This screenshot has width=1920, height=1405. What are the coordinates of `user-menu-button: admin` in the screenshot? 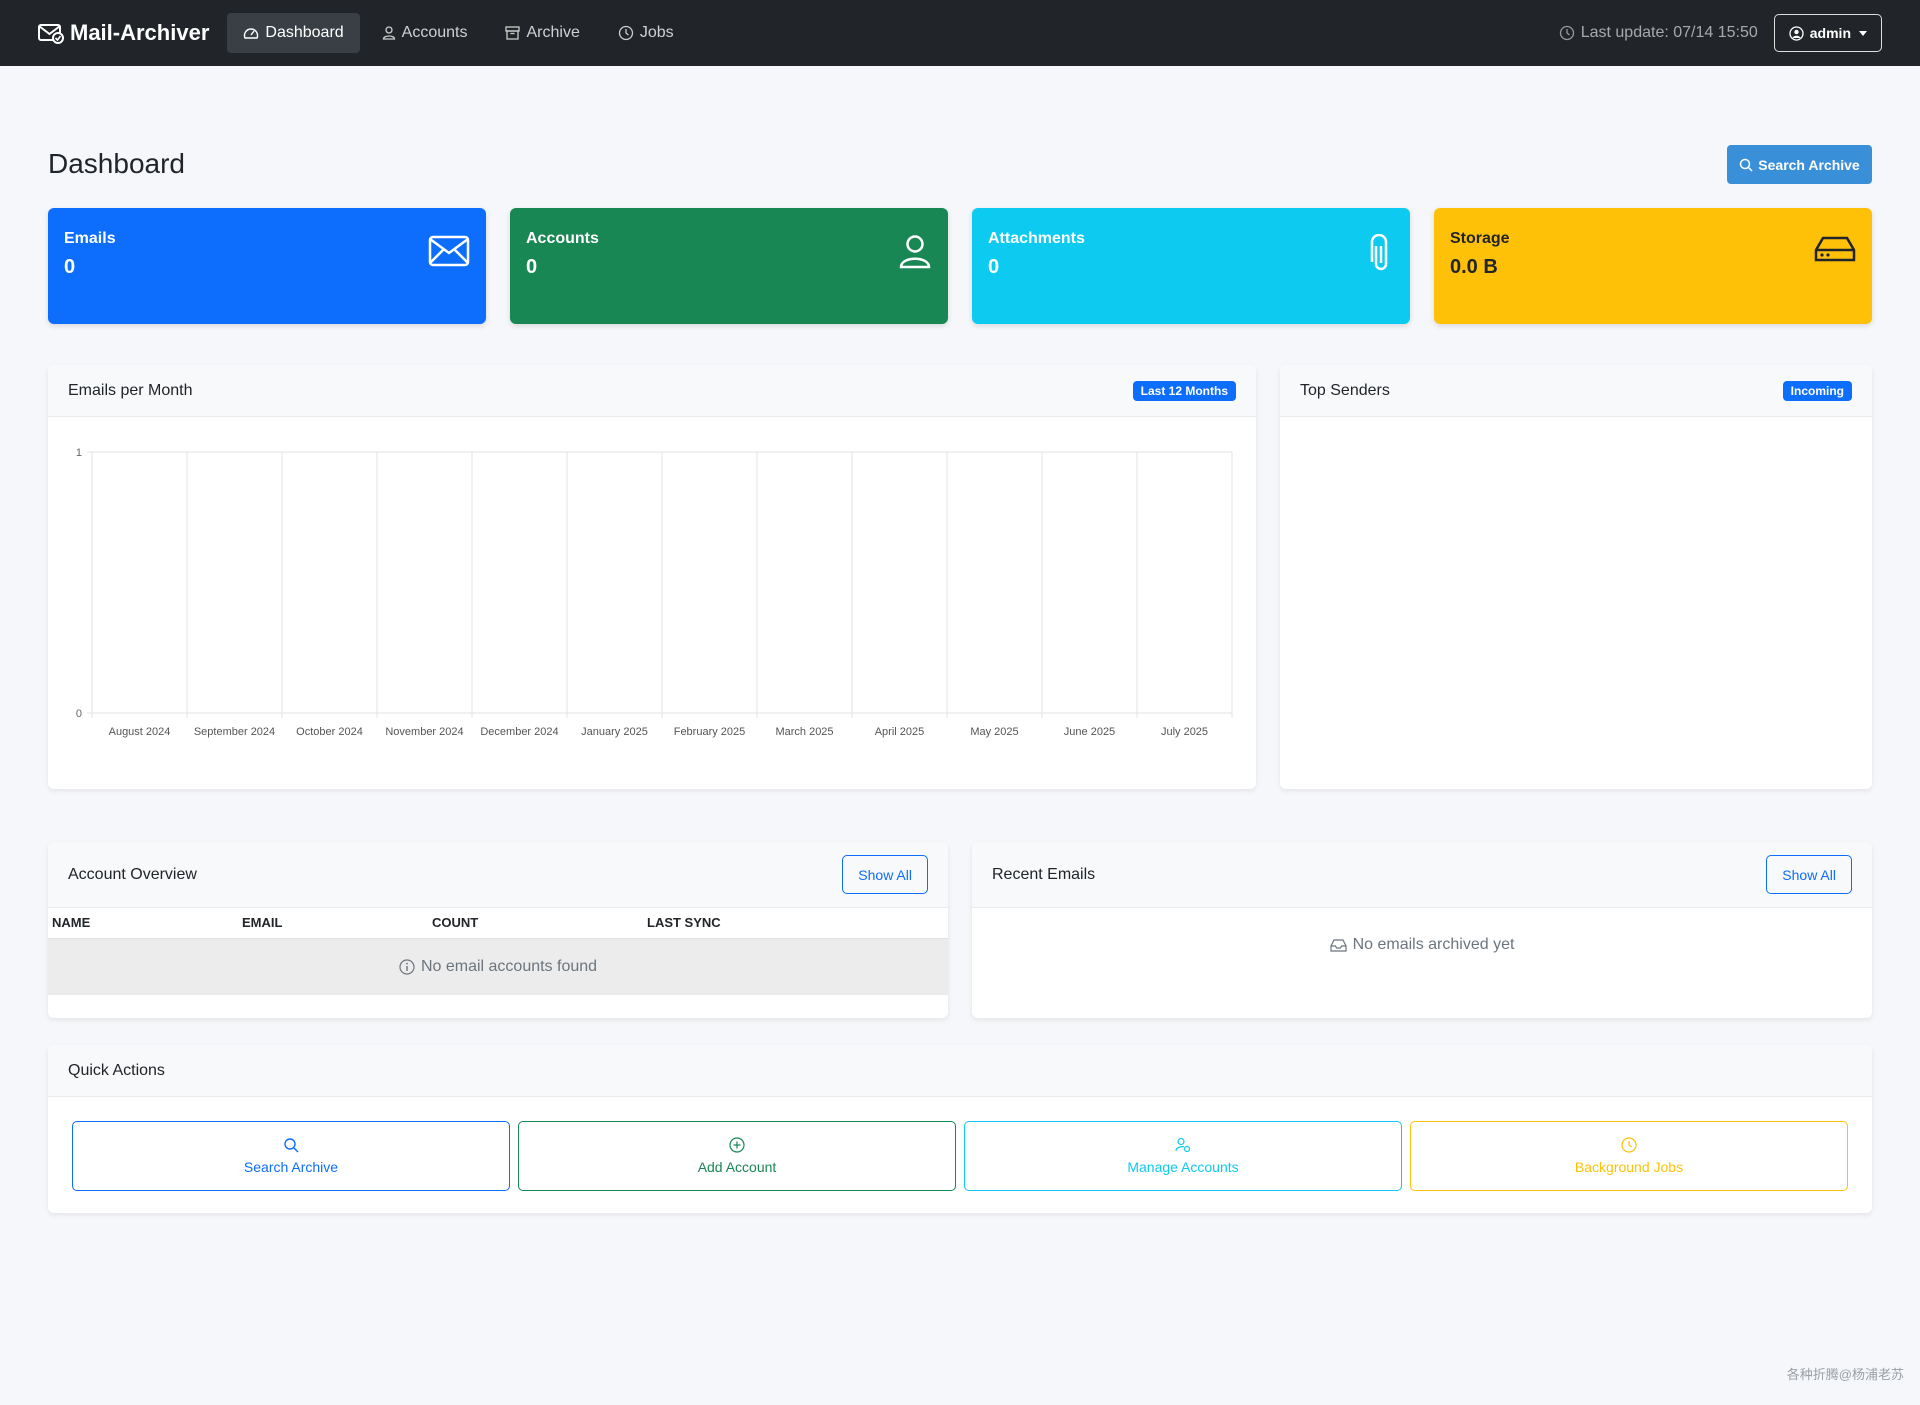 It's located at (1827, 33).